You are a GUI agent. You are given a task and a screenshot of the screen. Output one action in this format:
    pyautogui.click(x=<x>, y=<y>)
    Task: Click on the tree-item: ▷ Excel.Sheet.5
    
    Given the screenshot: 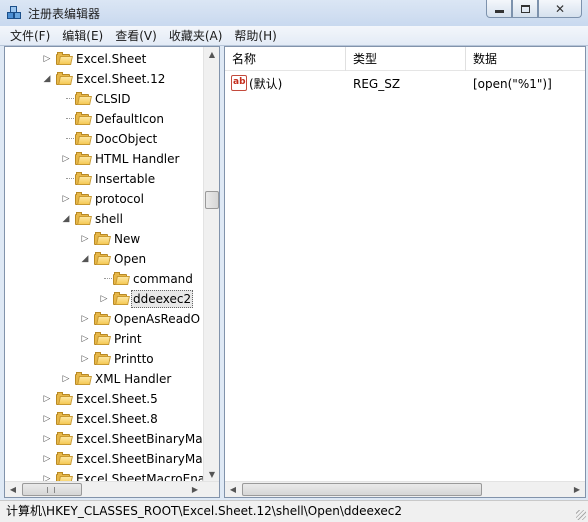 What is the action you would take?
    pyautogui.click(x=104, y=399)
    